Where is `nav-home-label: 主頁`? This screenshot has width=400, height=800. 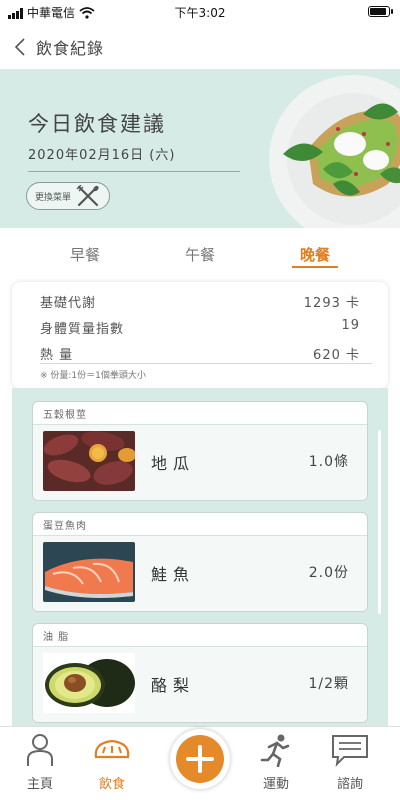
nav-home-label: 主頁 is located at coordinates (39, 784).